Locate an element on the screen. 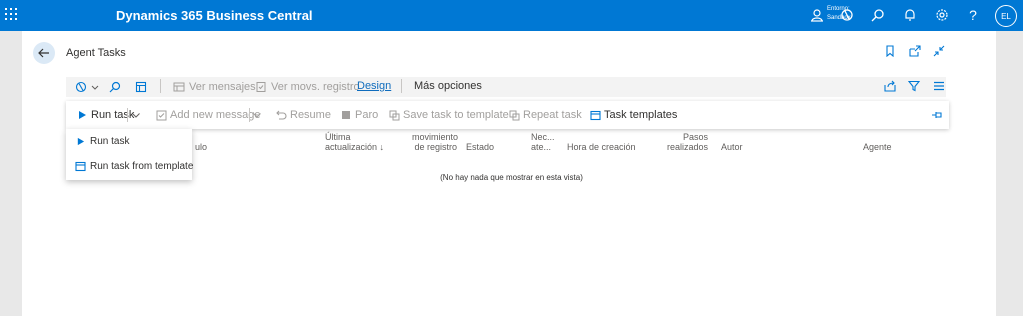 The width and height of the screenshot is (1023, 316). app-title: Dynamics 365 Business Central is located at coordinates (214, 15).